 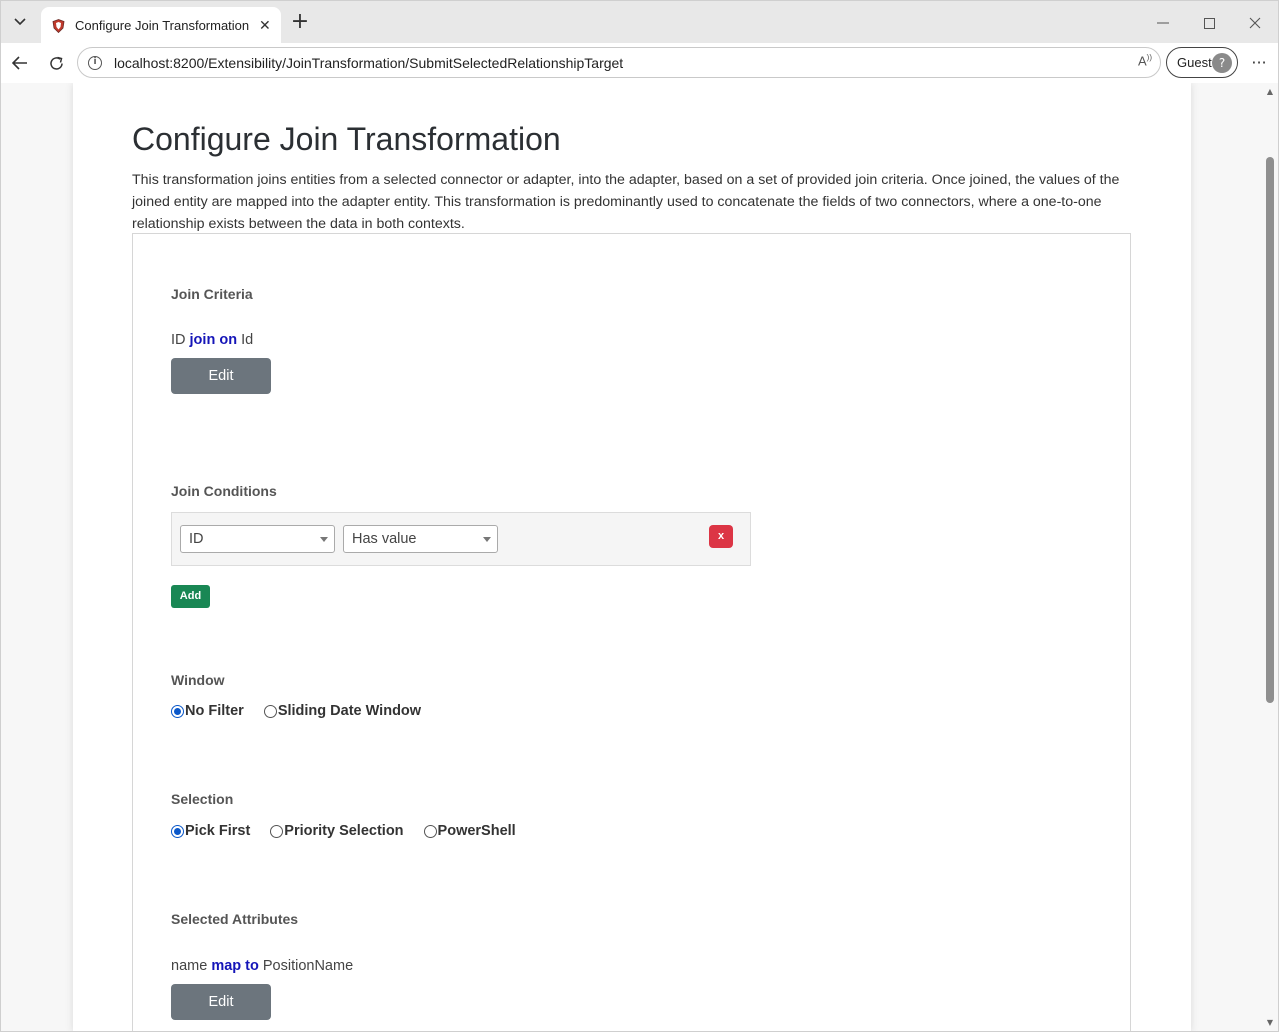 What do you see at coordinates (344, 831) in the screenshot?
I see `radio-label: Priority Selection` at bounding box center [344, 831].